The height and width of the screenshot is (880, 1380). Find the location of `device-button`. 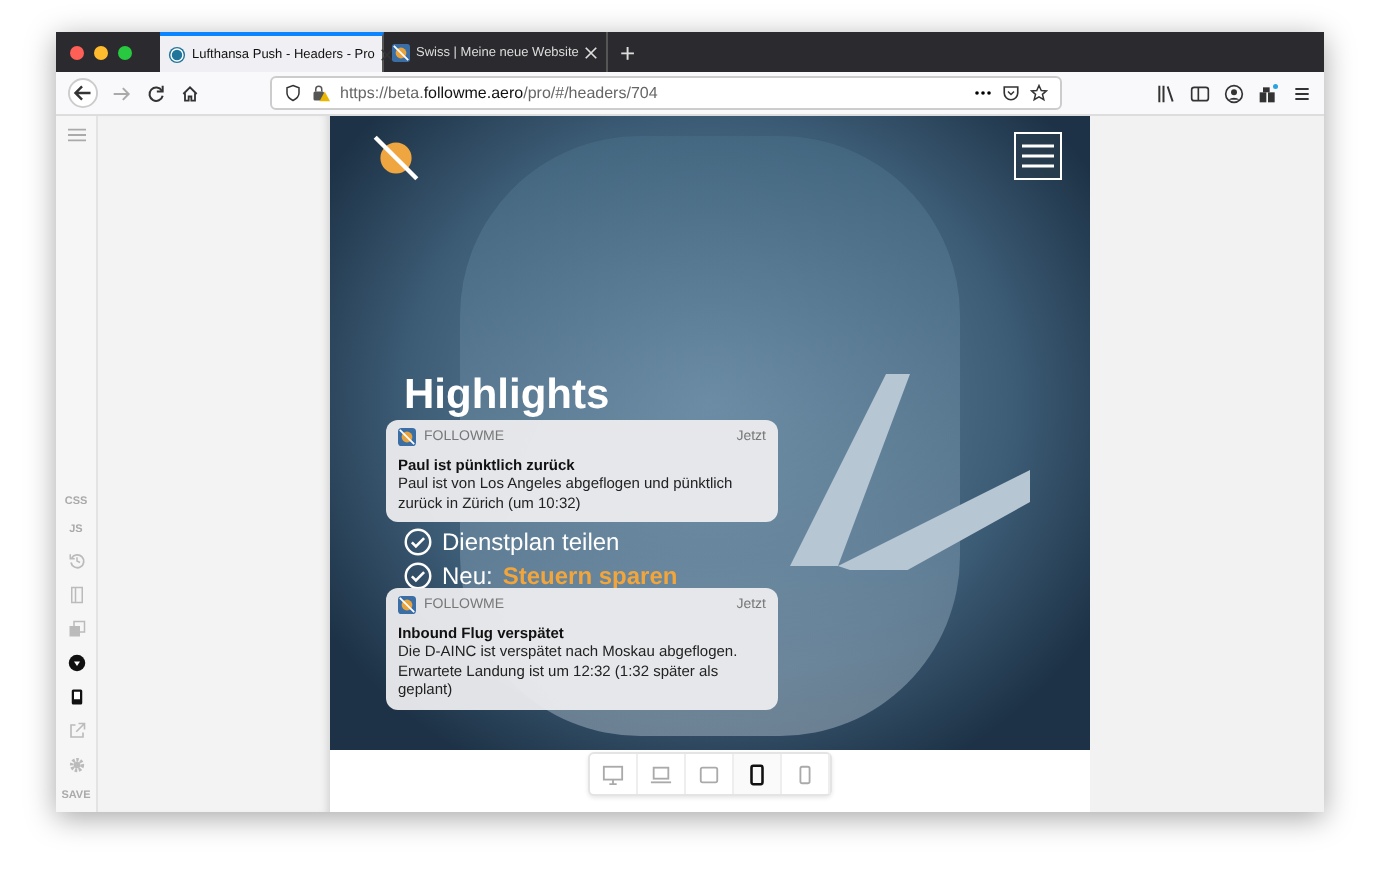

device-button is located at coordinates (758, 774).